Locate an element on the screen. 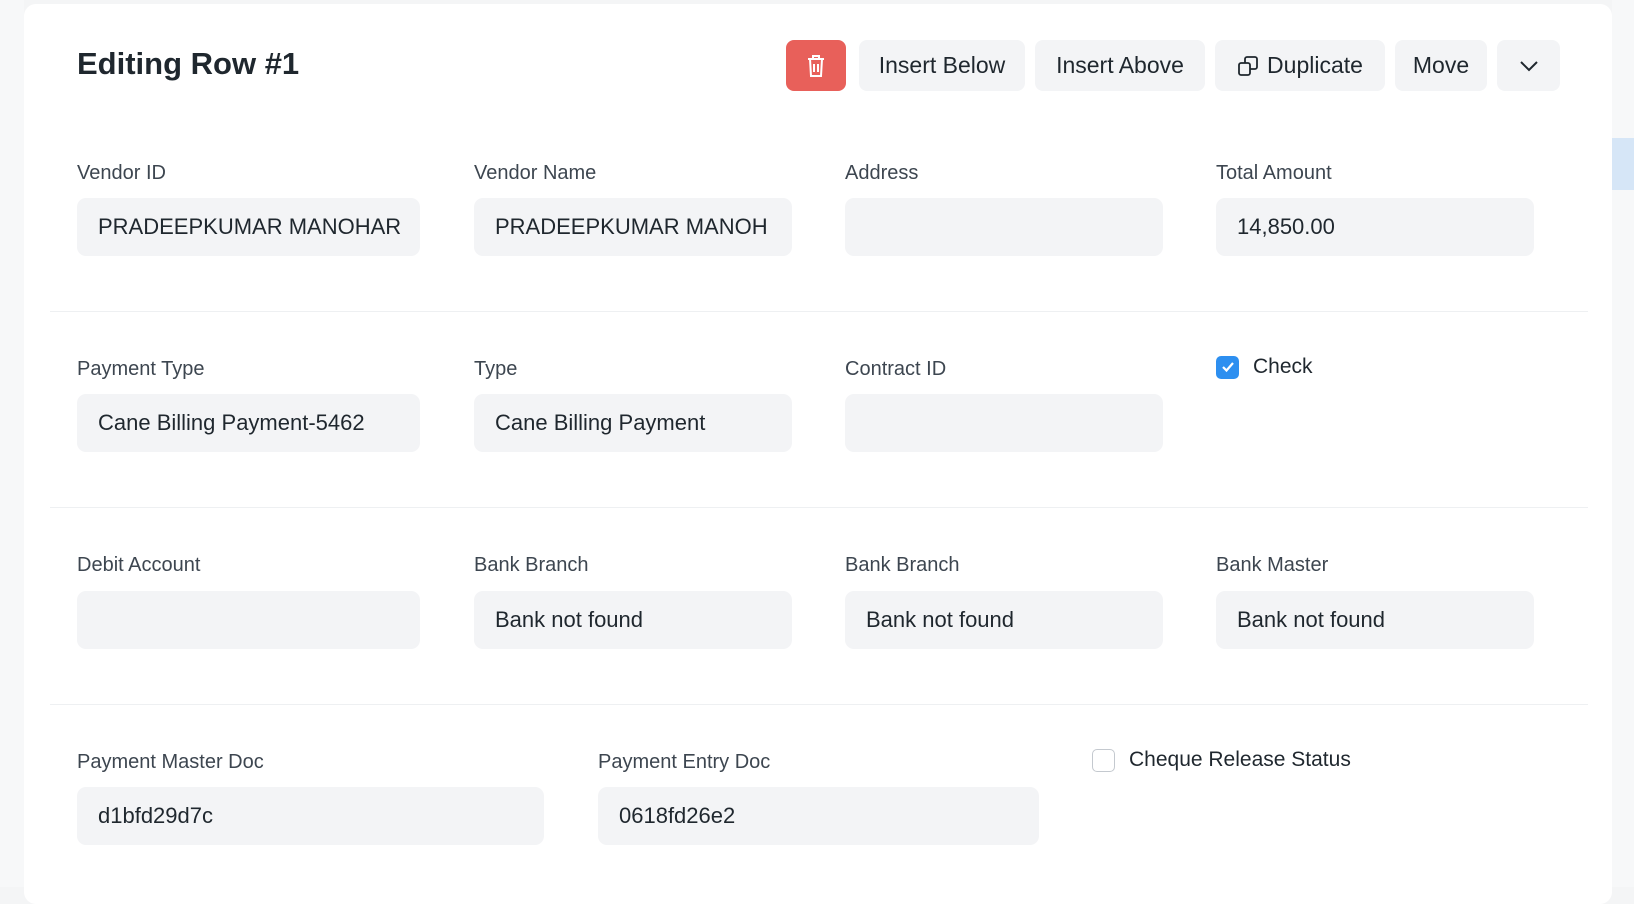 Image resolution: width=1634 pixels, height=904 pixels. bank-branch-input: Bank not found is located at coordinates (633, 620).